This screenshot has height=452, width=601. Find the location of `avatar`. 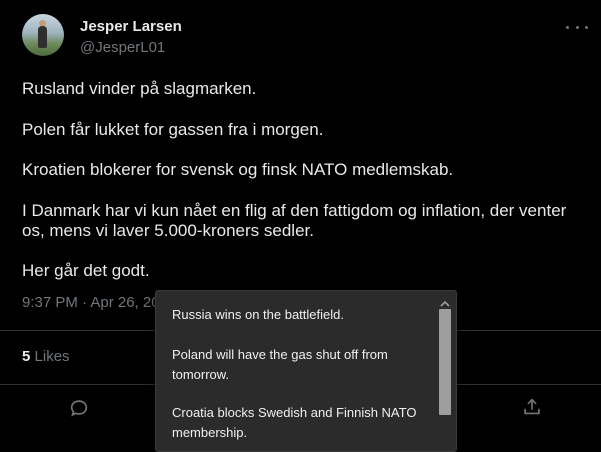

avatar is located at coordinates (43, 35).